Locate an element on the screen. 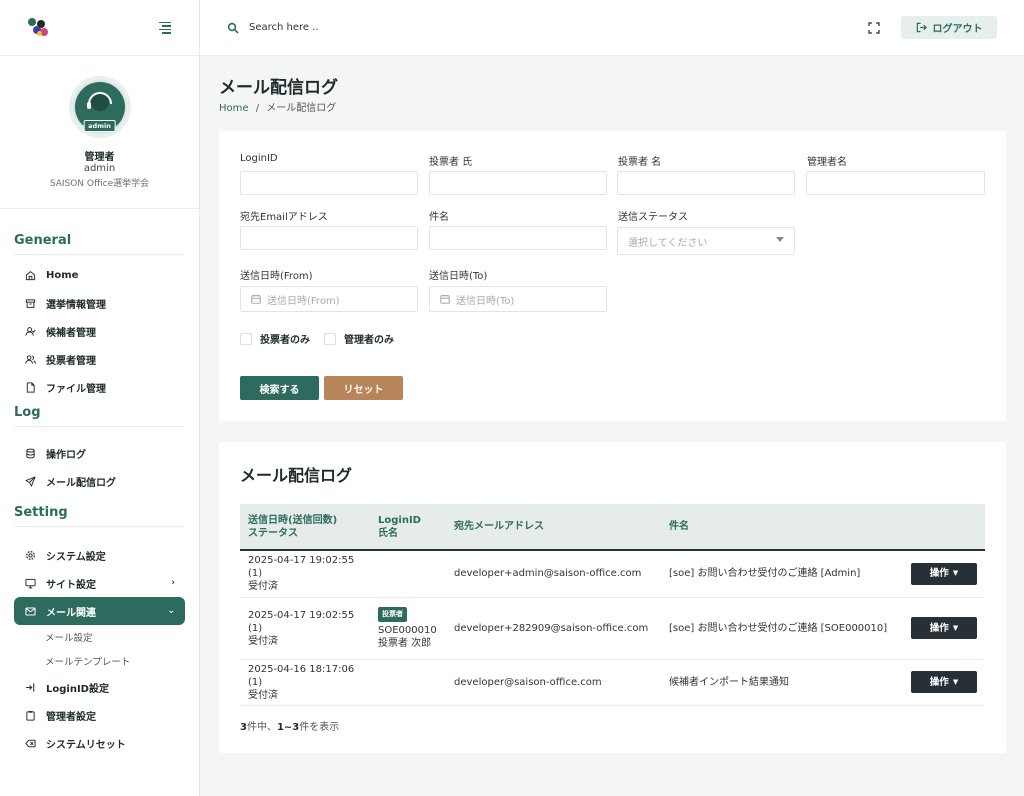  sidebar-item-label: Home is located at coordinates (62, 275).